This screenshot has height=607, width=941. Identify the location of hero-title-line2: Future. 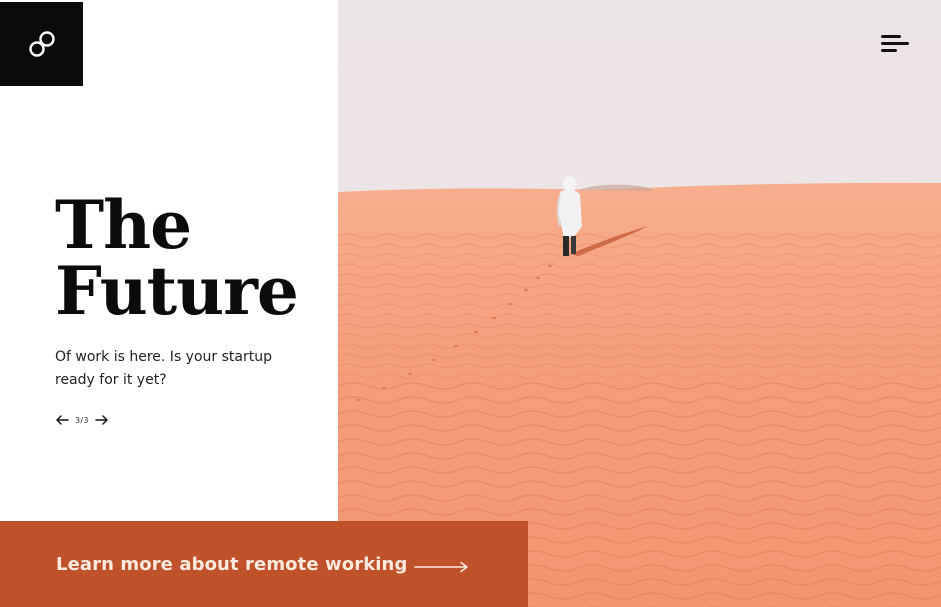
(177, 291).